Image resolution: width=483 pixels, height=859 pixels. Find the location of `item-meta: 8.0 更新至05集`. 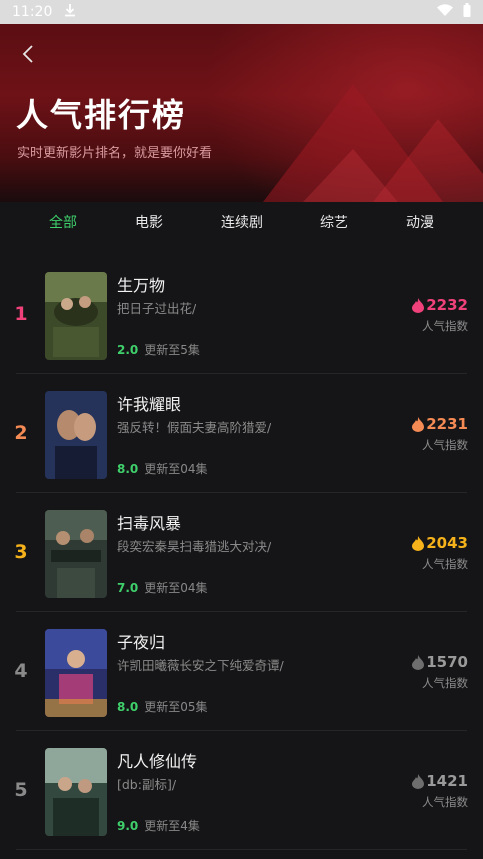

item-meta: 8.0 更新至05集 is located at coordinates (162, 706).